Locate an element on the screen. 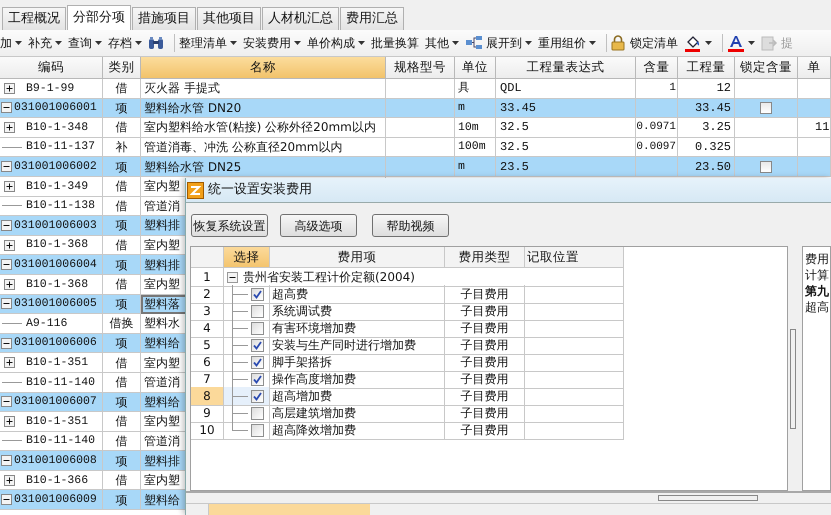 The image size is (831, 515). row-number: 5 is located at coordinates (207, 345).